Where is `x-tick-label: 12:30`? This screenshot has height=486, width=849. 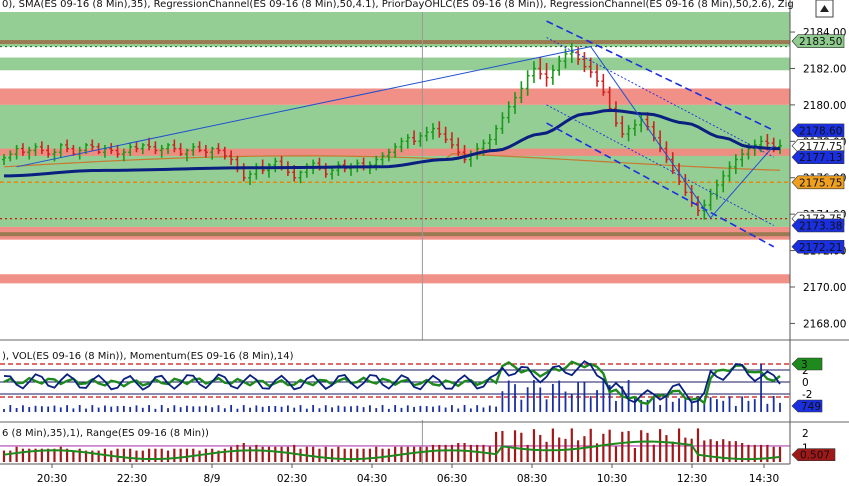 x-tick-label: 12:30 is located at coordinates (692, 479).